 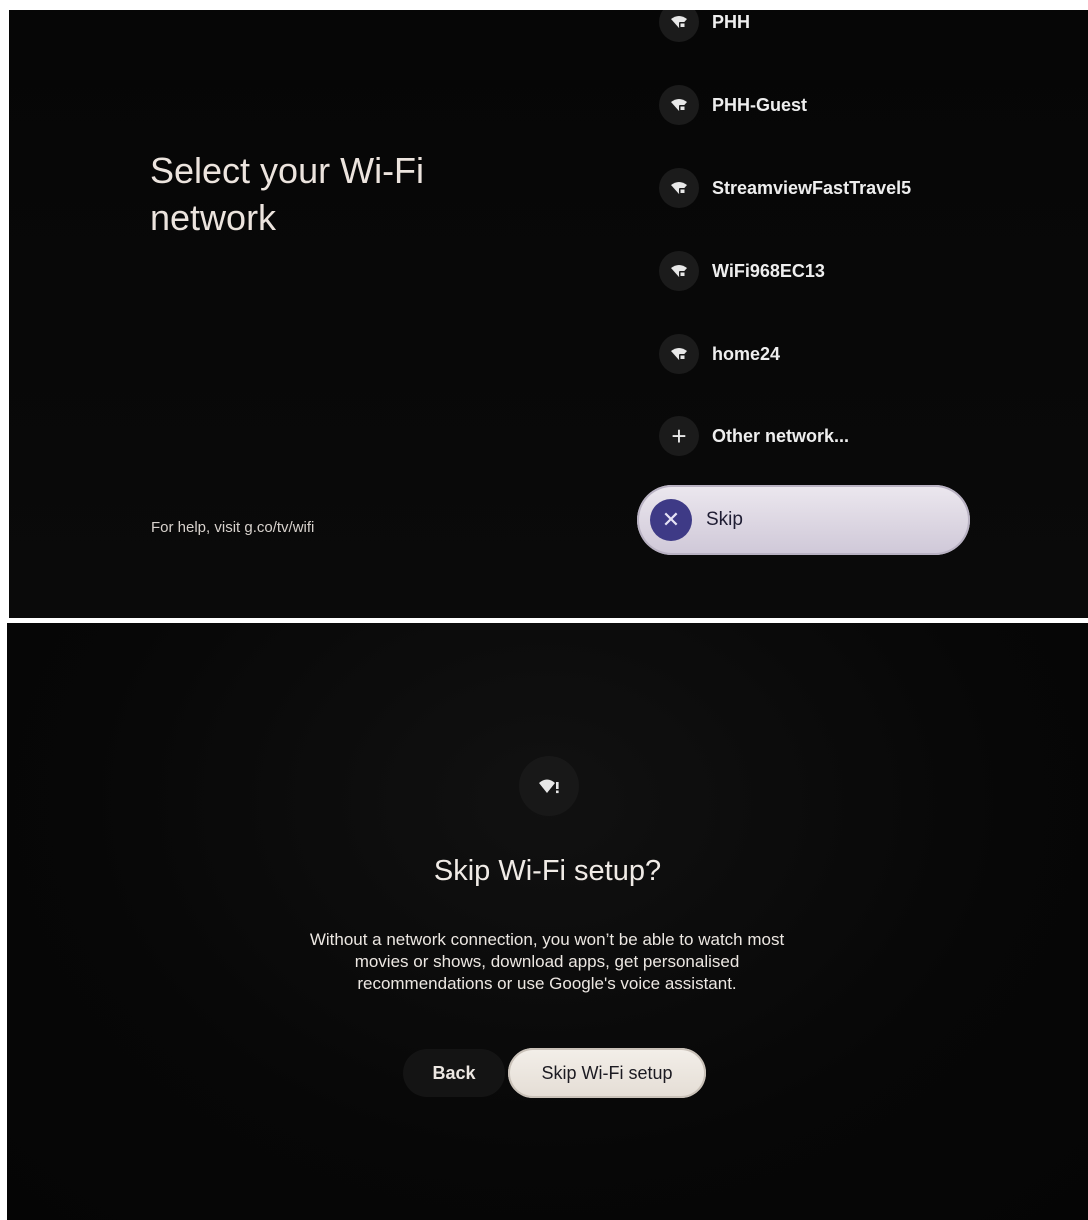 I want to click on network-item-phh-guest: PHH-Guest, so click(x=733, y=105).